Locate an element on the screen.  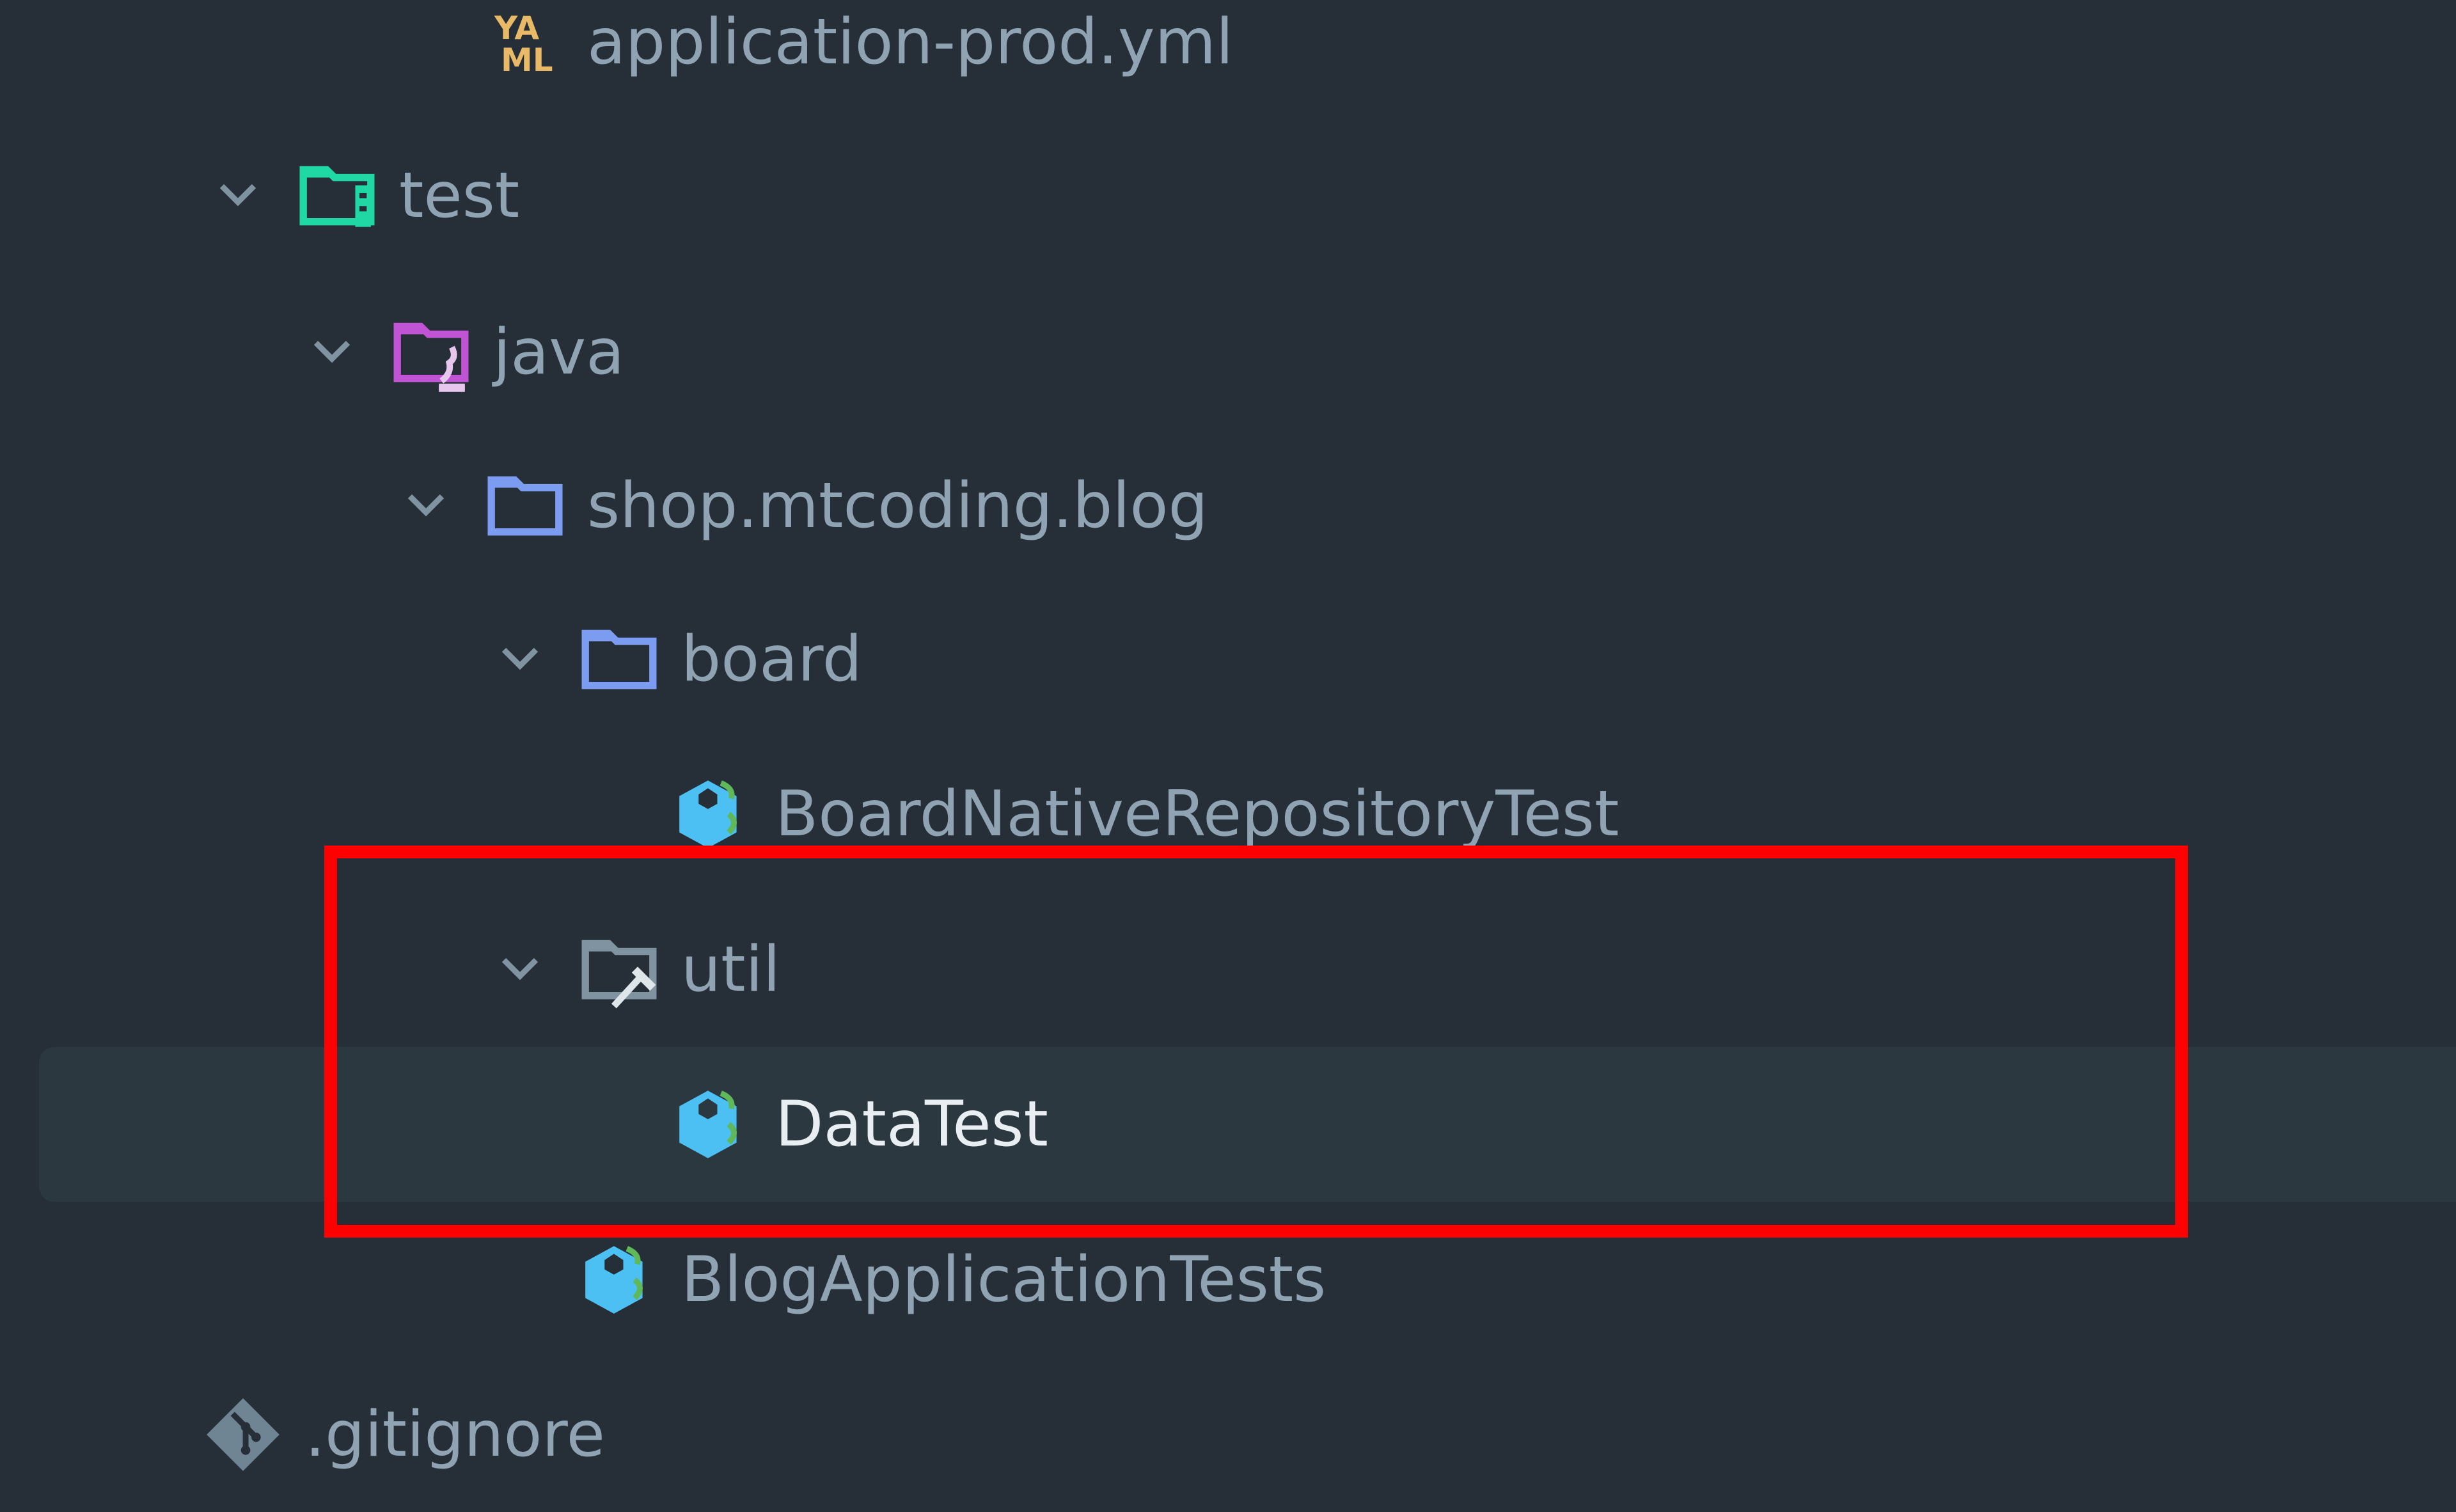
tree-item-blogapplicationtests: BlogApplicationTests is located at coordinates (1228, 1279).